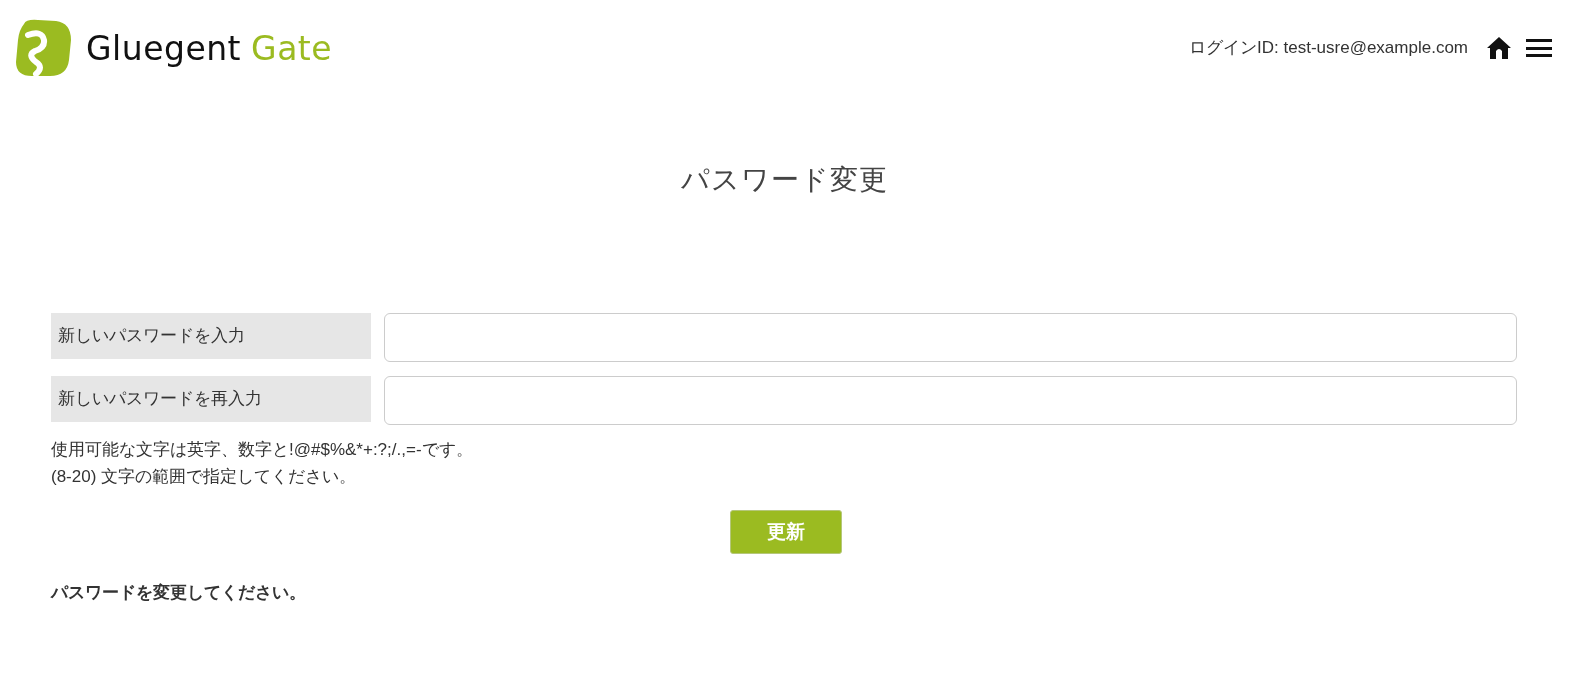  Describe the element at coordinates (179, 593) in the screenshot. I see `status-message: パスワードを変更してください。` at that location.